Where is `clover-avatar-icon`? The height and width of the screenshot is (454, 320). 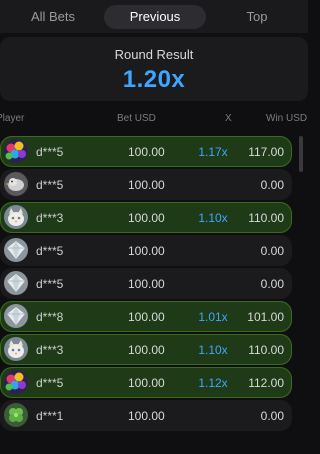 clover-avatar-icon is located at coordinates (16, 415).